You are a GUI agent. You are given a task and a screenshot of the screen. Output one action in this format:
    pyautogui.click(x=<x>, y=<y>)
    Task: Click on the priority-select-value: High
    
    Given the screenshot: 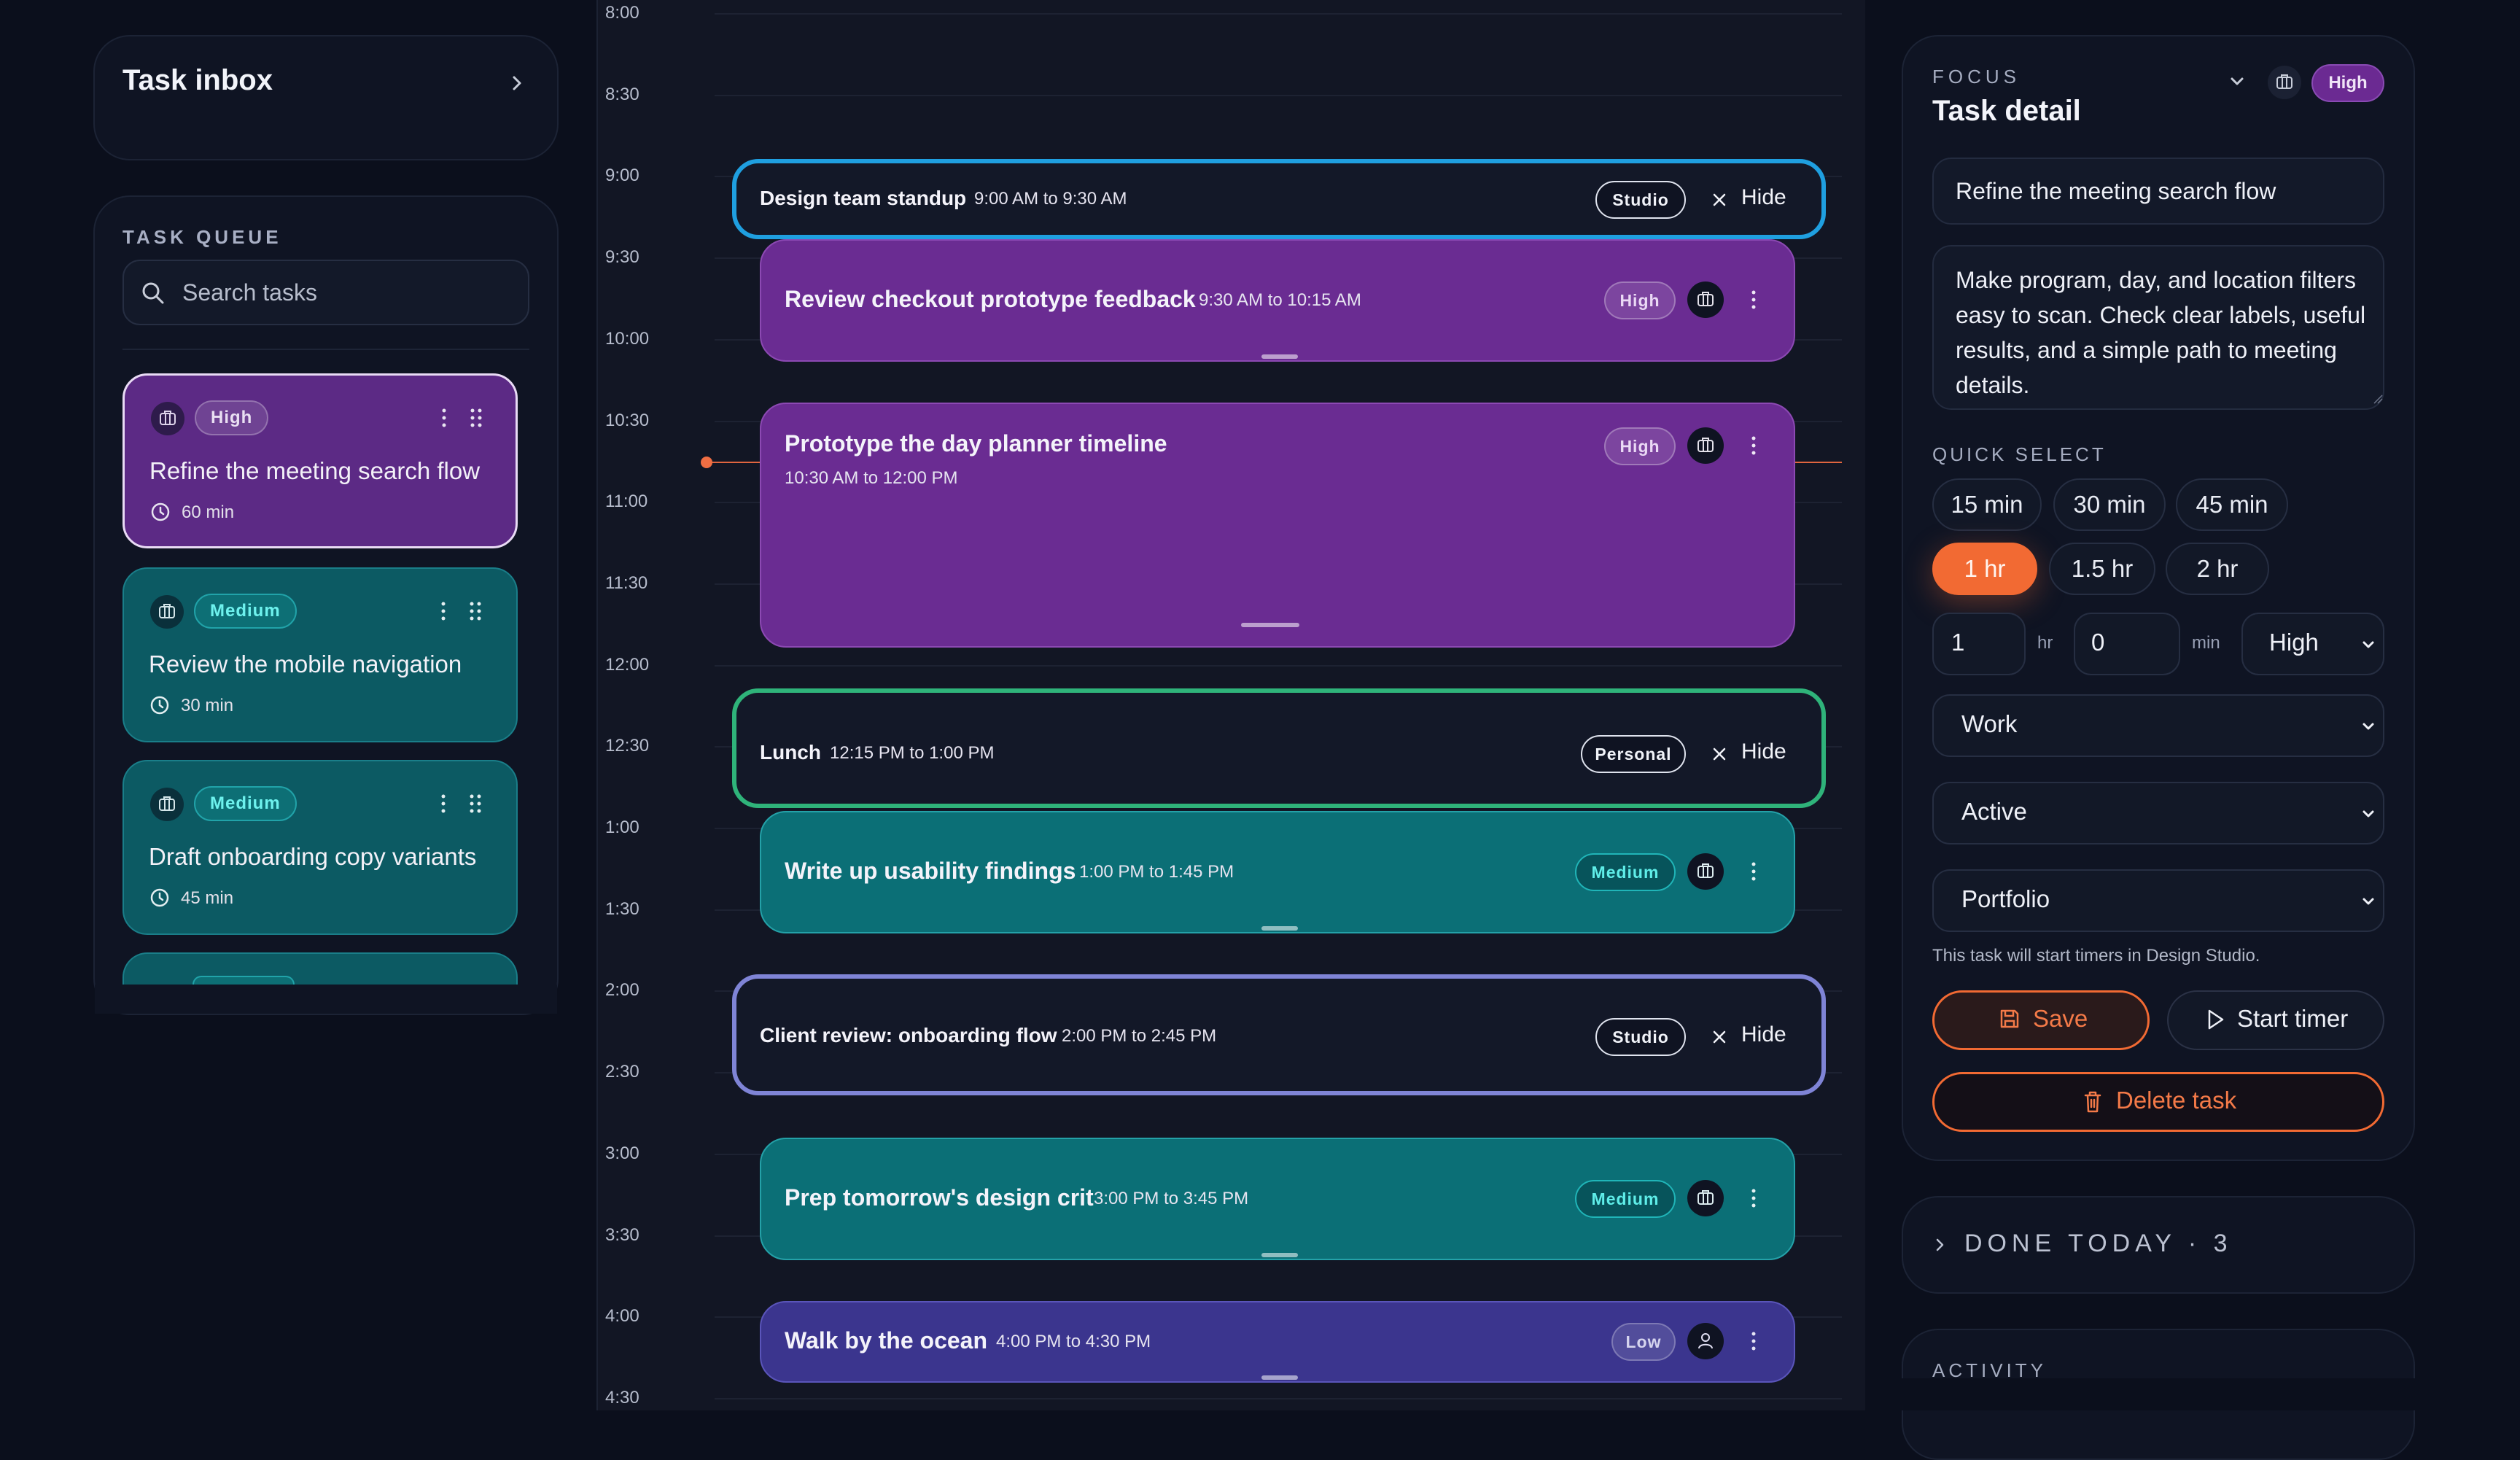 What is the action you would take?
    pyautogui.click(x=2294, y=642)
    